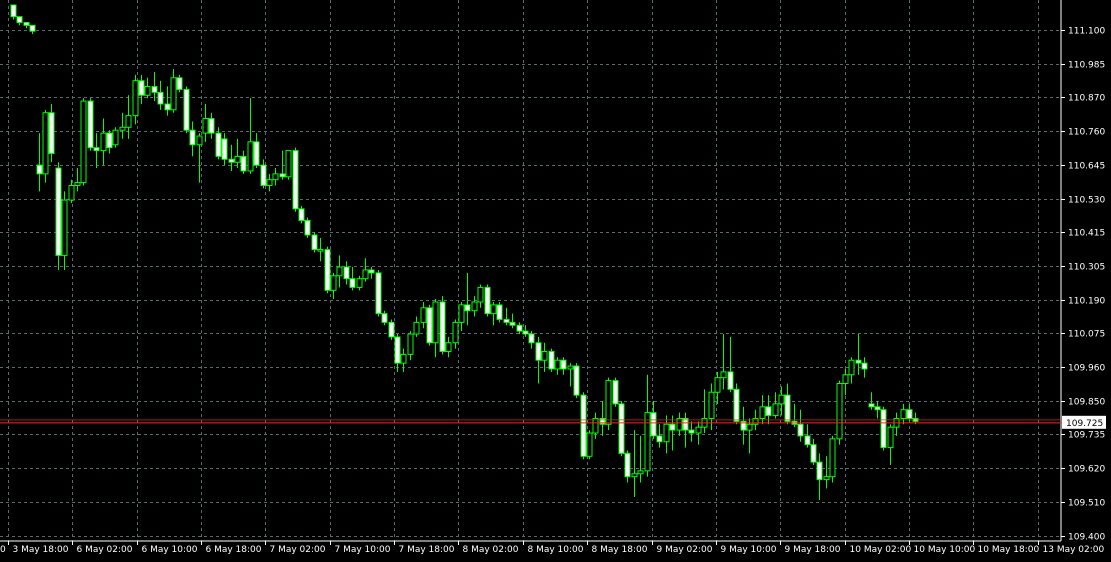 The width and height of the screenshot is (1111, 562). I want to click on y-tick-label: 109.735, so click(1086, 436).